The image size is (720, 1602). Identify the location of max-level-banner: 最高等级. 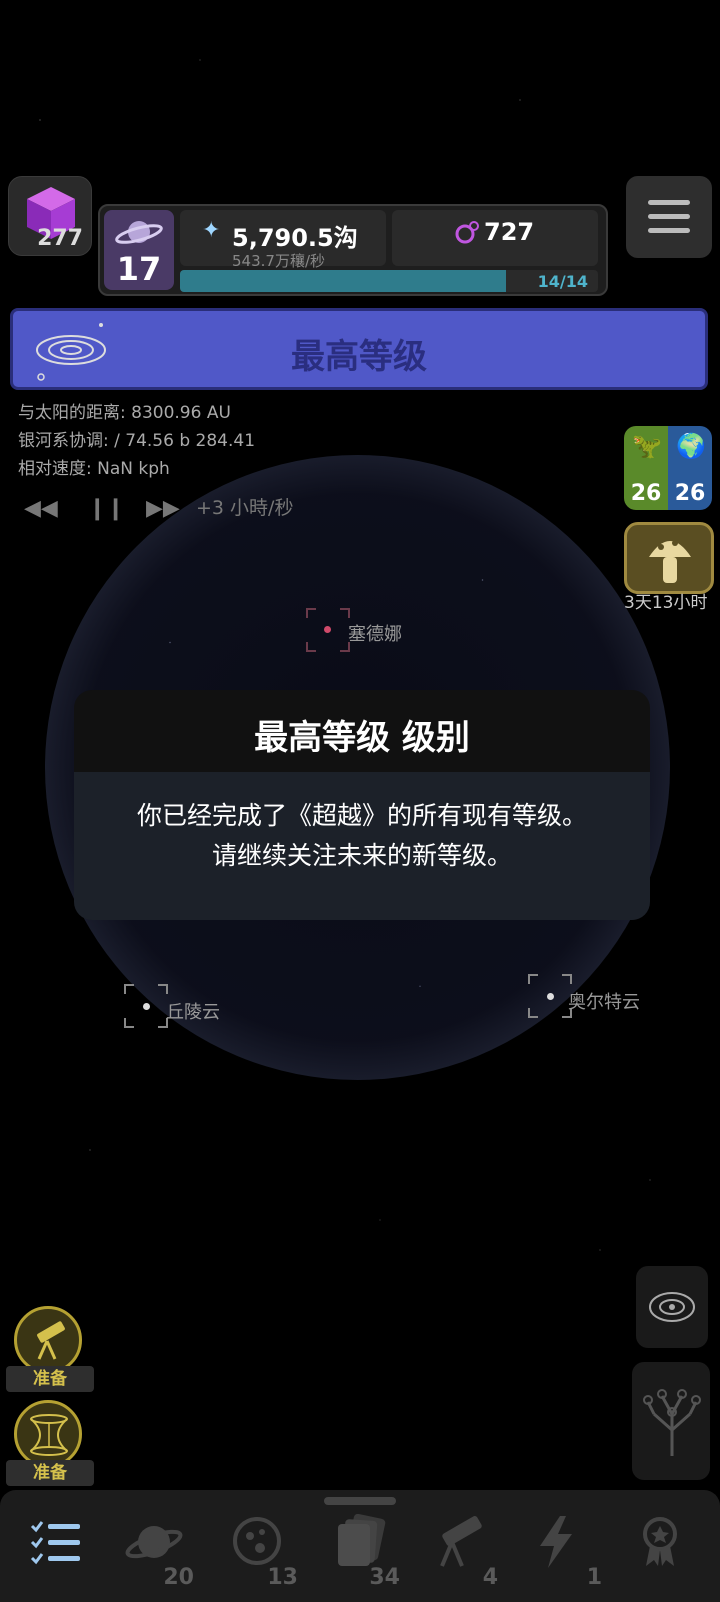
(359, 349).